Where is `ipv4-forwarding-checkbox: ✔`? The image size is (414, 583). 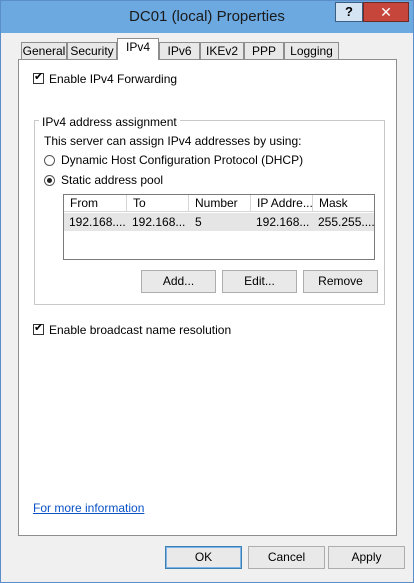 ipv4-forwarding-checkbox: ✔ is located at coordinates (38, 77).